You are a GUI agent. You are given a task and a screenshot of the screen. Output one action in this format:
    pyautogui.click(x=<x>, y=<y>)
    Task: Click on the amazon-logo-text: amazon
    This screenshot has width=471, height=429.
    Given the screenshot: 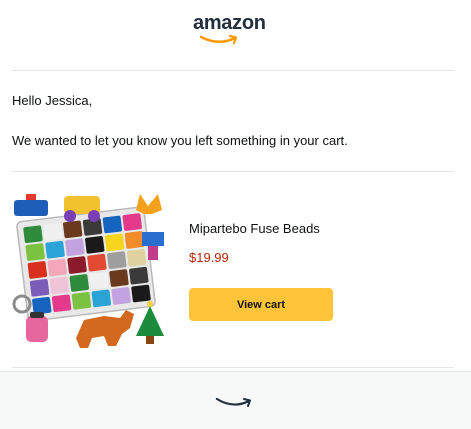 What is the action you would take?
    pyautogui.click(x=229, y=23)
    